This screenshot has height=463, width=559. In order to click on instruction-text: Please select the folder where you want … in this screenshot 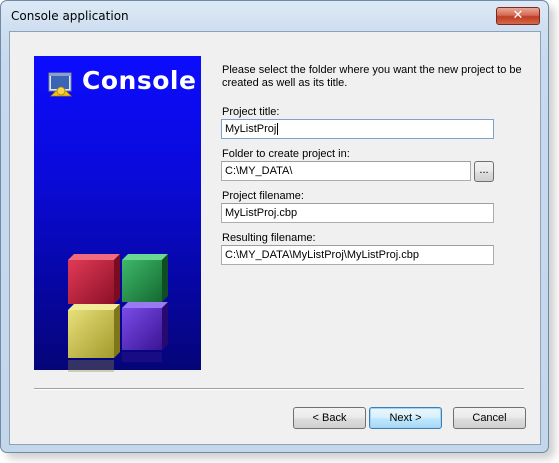, I will do `click(372, 76)`.